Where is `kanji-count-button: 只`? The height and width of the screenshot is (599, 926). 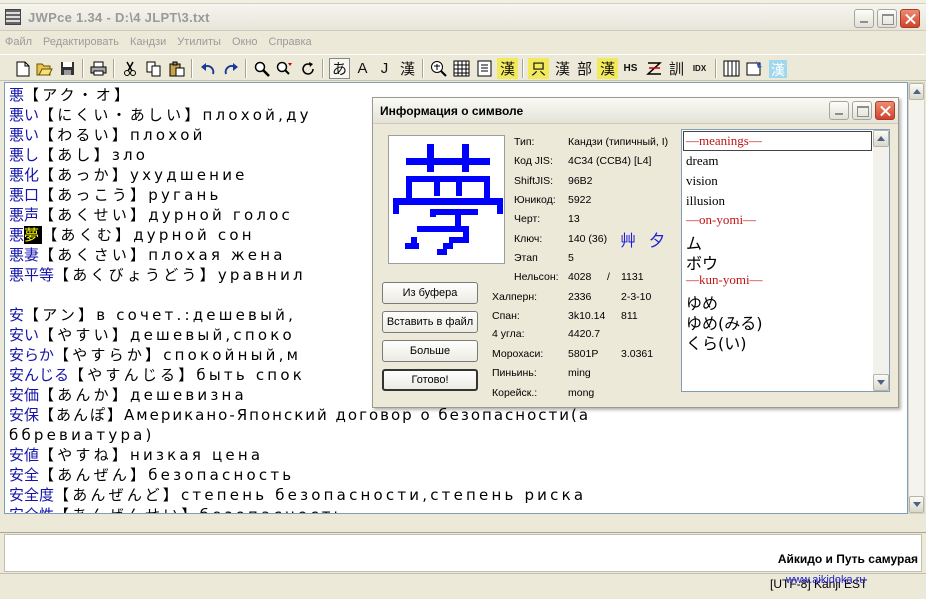
kanji-count-button: 只 is located at coordinates (538, 68).